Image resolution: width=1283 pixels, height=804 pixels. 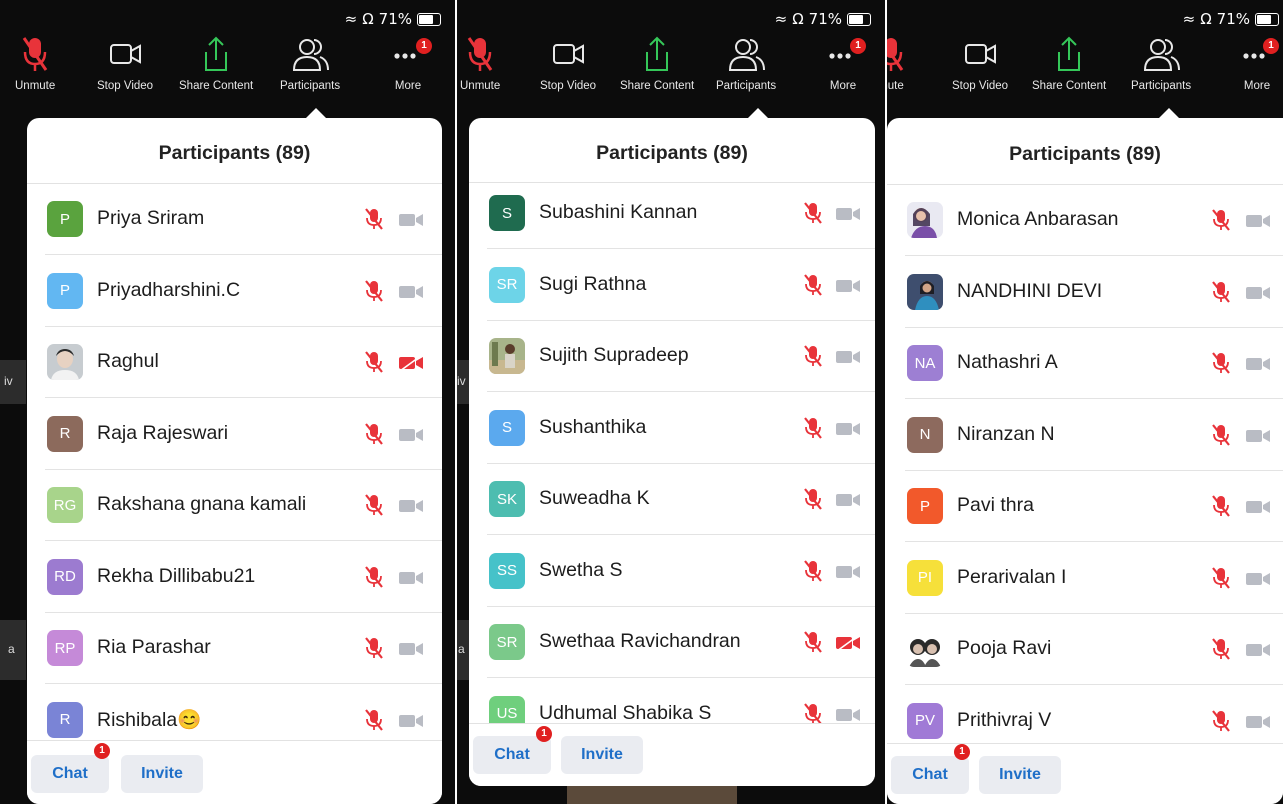 What do you see at coordinates (672, 285) in the screenshot?
I see `participant-row: SR Sugi Rathna` at bounding box center [672, 285].